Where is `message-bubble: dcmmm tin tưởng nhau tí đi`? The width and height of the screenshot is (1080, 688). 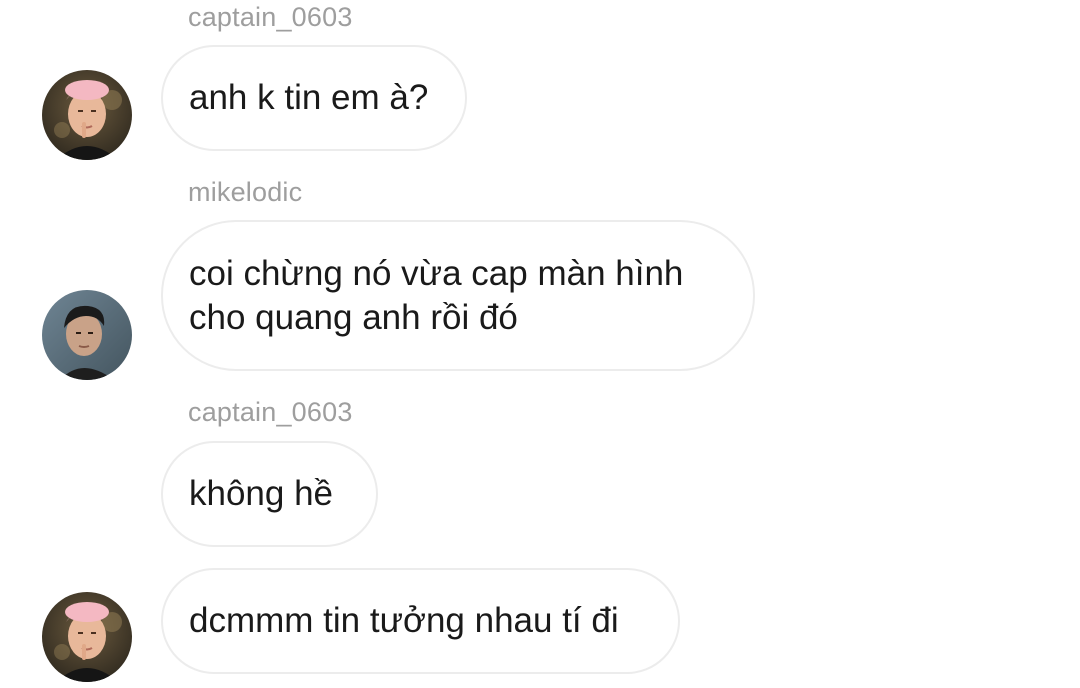
message-bubble: dcmmm tin tưởng nhau tí đi is located at coordinates (420, 621).